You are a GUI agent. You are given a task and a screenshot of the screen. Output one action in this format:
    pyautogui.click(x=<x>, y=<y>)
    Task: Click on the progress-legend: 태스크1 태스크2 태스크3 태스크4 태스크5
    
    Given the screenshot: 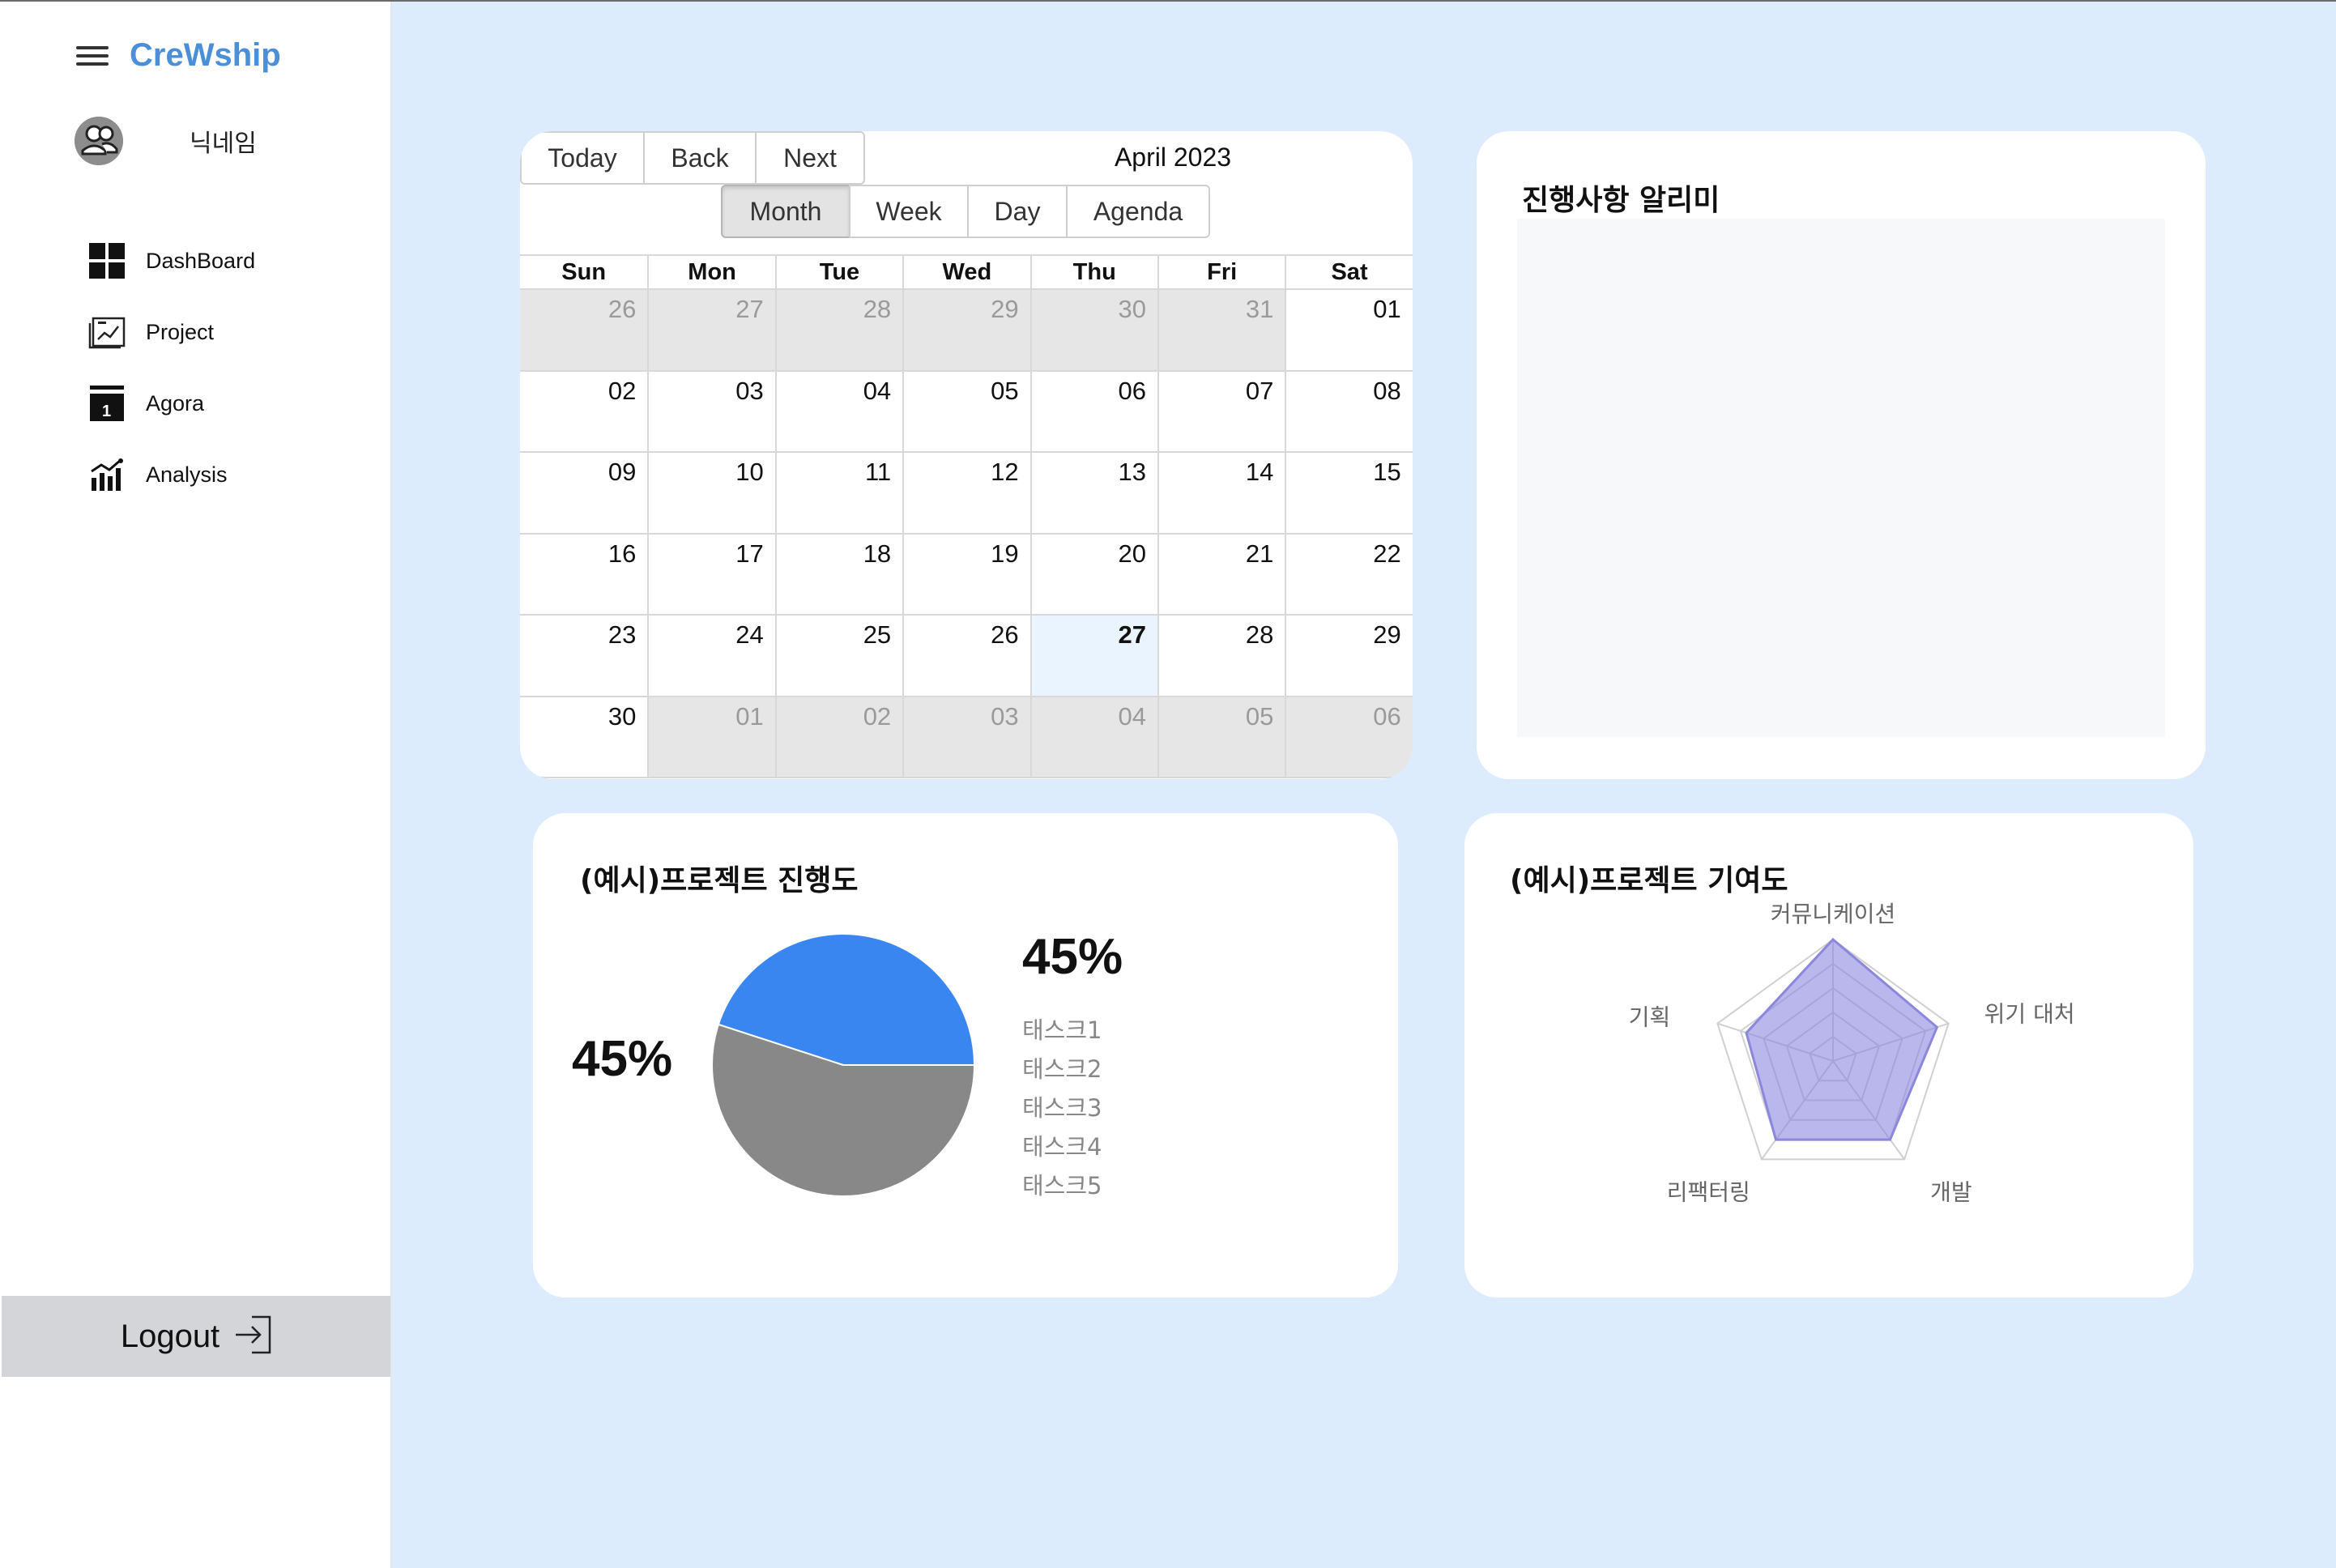 What is the action you would take?
    pyautogui.click(x=1062, y=1108)
    